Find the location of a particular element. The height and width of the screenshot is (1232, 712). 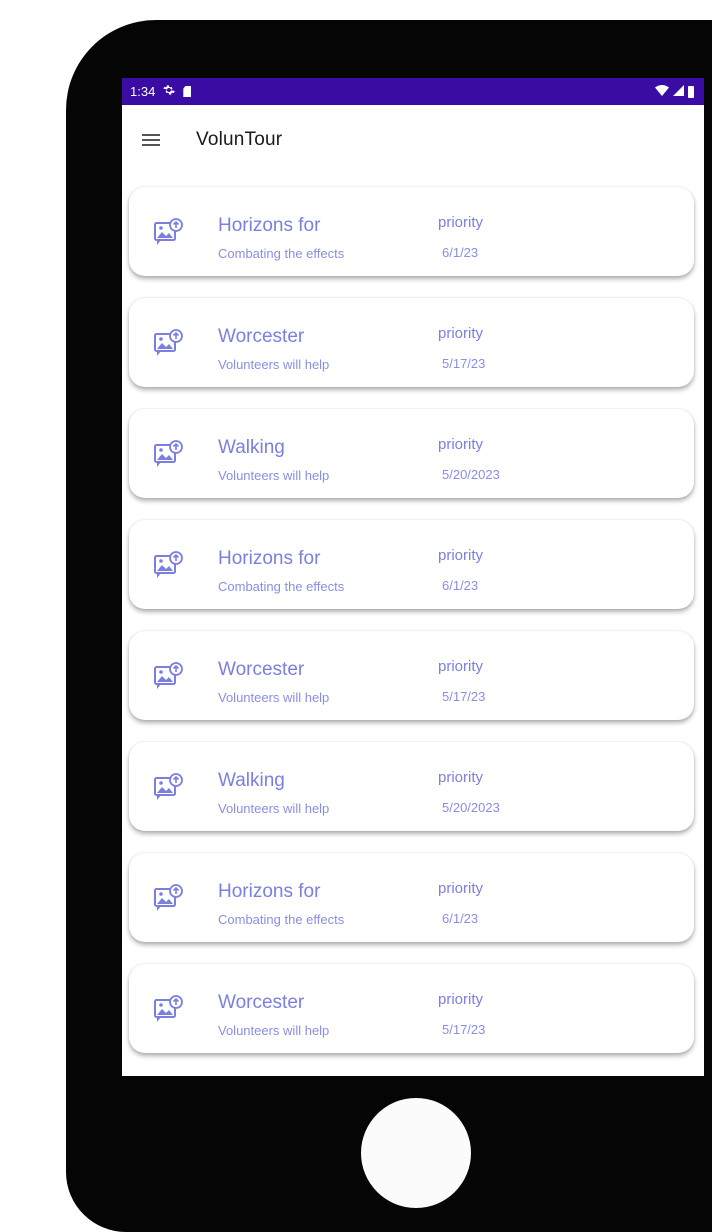

status-bar: 1:34 is located at coordinates (413, 91).